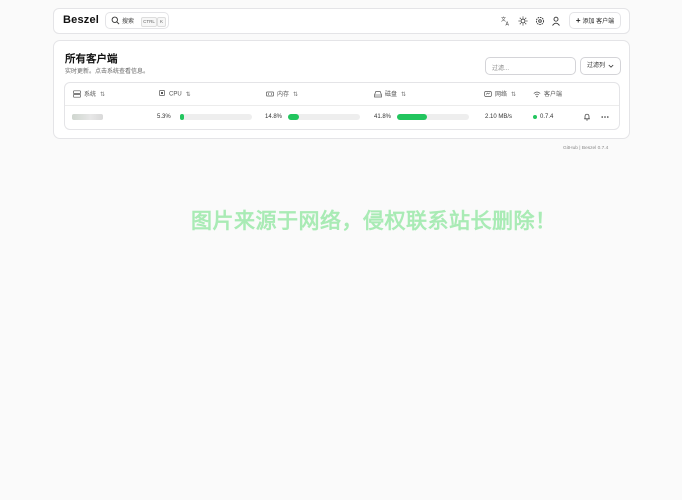 The image size is (682, 500). I want to click on column-header-memory: 内存 ⇅, so click(282, 93).